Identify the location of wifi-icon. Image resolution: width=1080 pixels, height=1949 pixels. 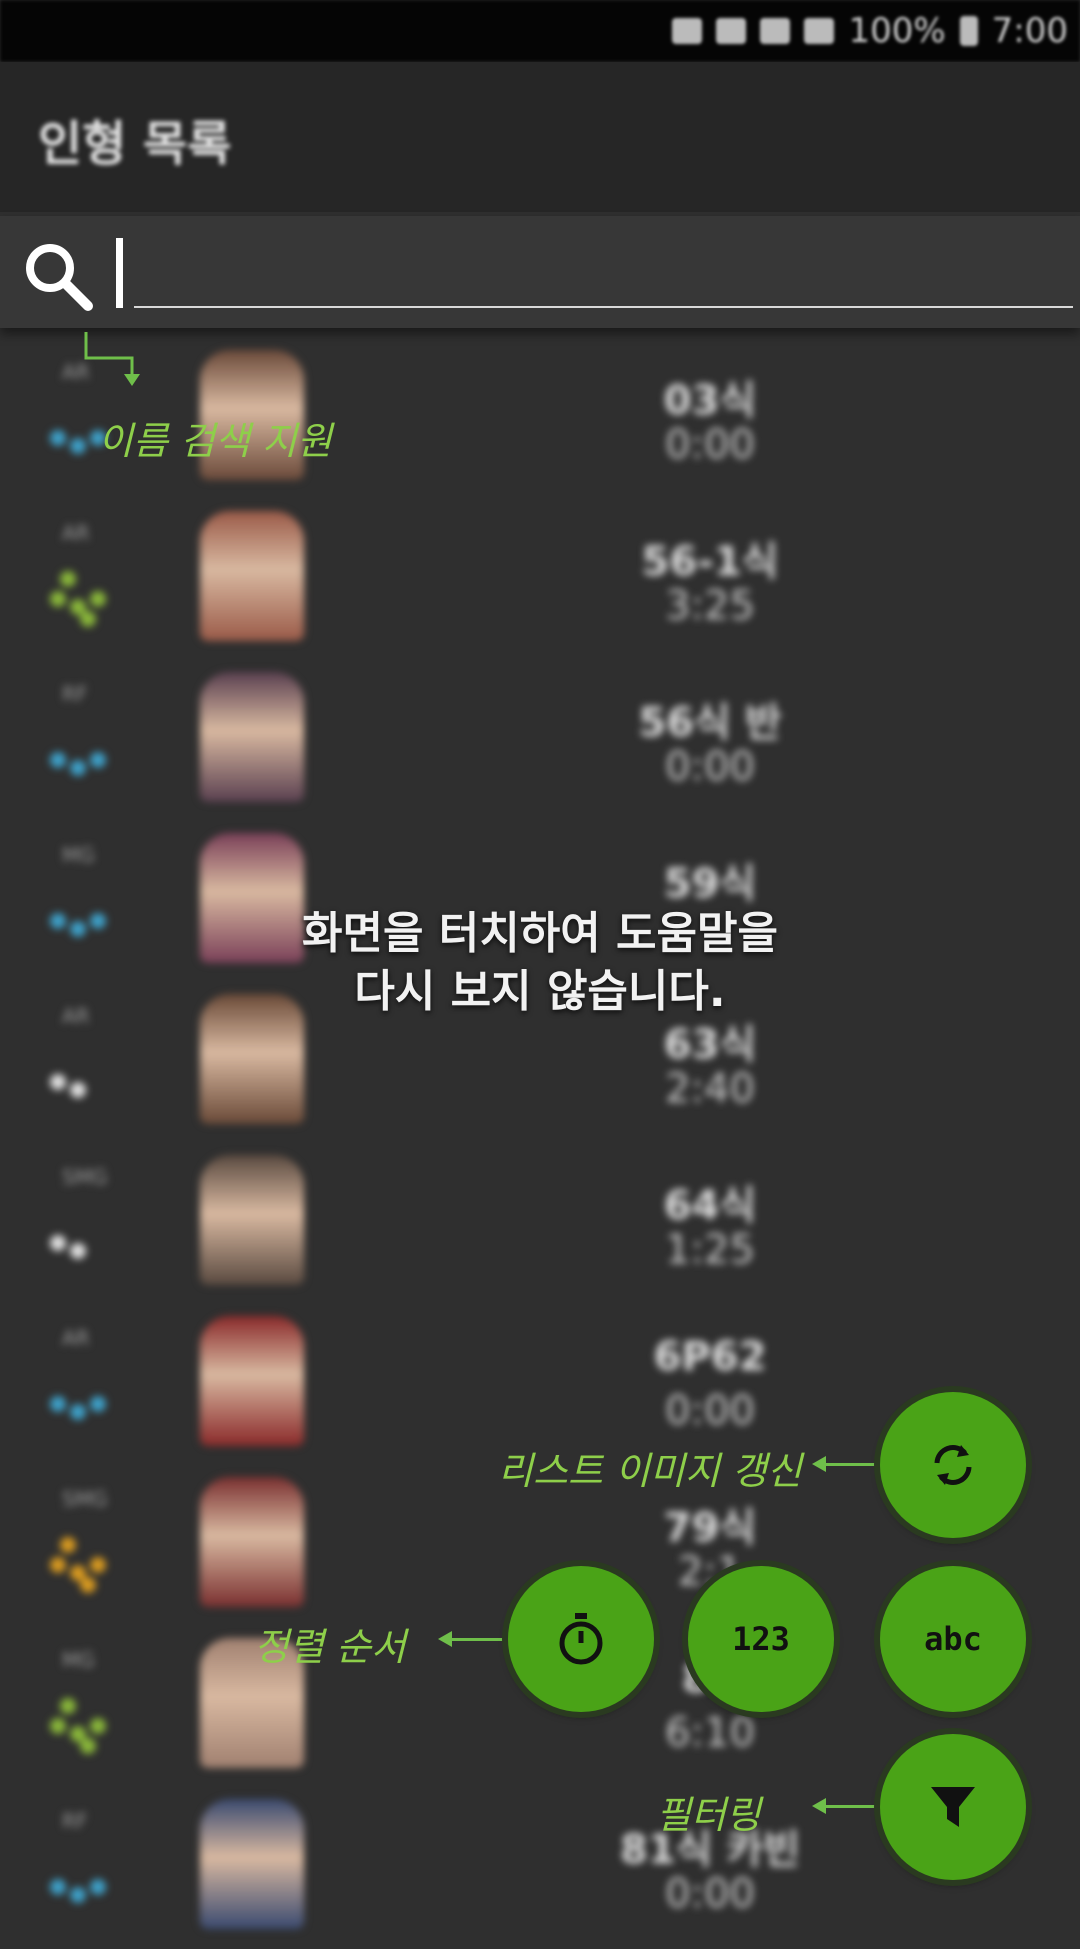
(775, 31).